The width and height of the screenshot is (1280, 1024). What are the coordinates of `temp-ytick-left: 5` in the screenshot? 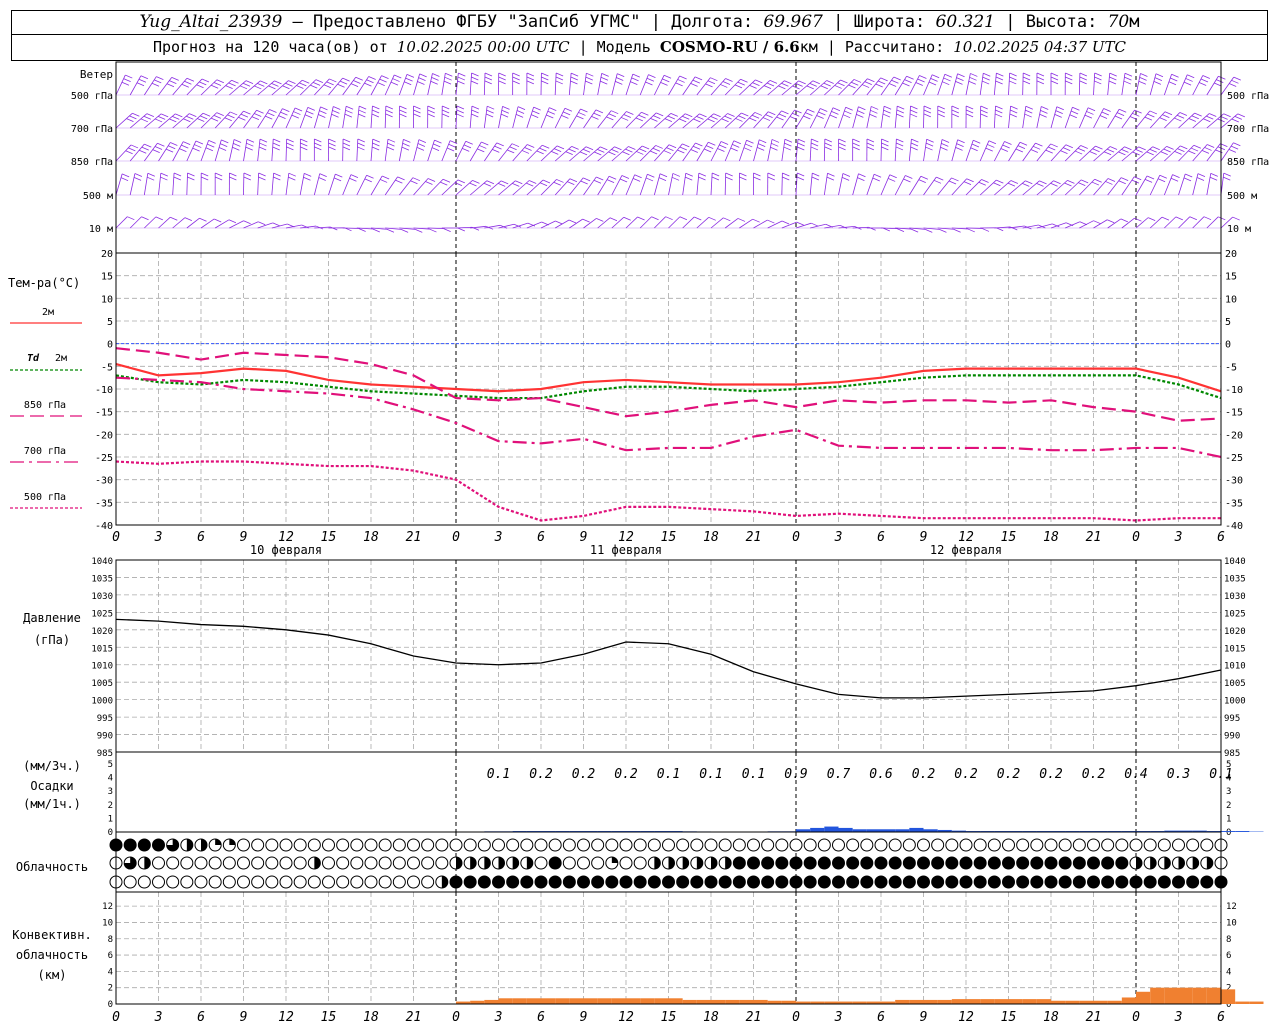 It's located at (110, 322).